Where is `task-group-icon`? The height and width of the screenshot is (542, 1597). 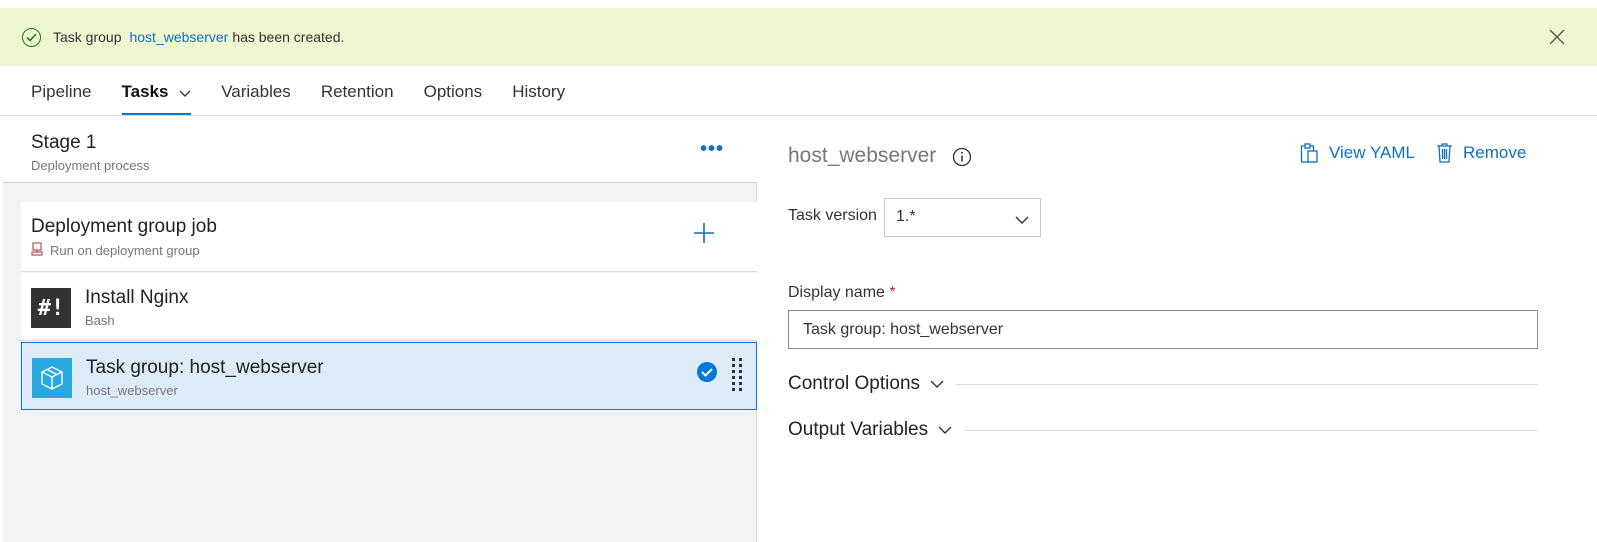 task-group-icon is located at coordinates (52, 378).